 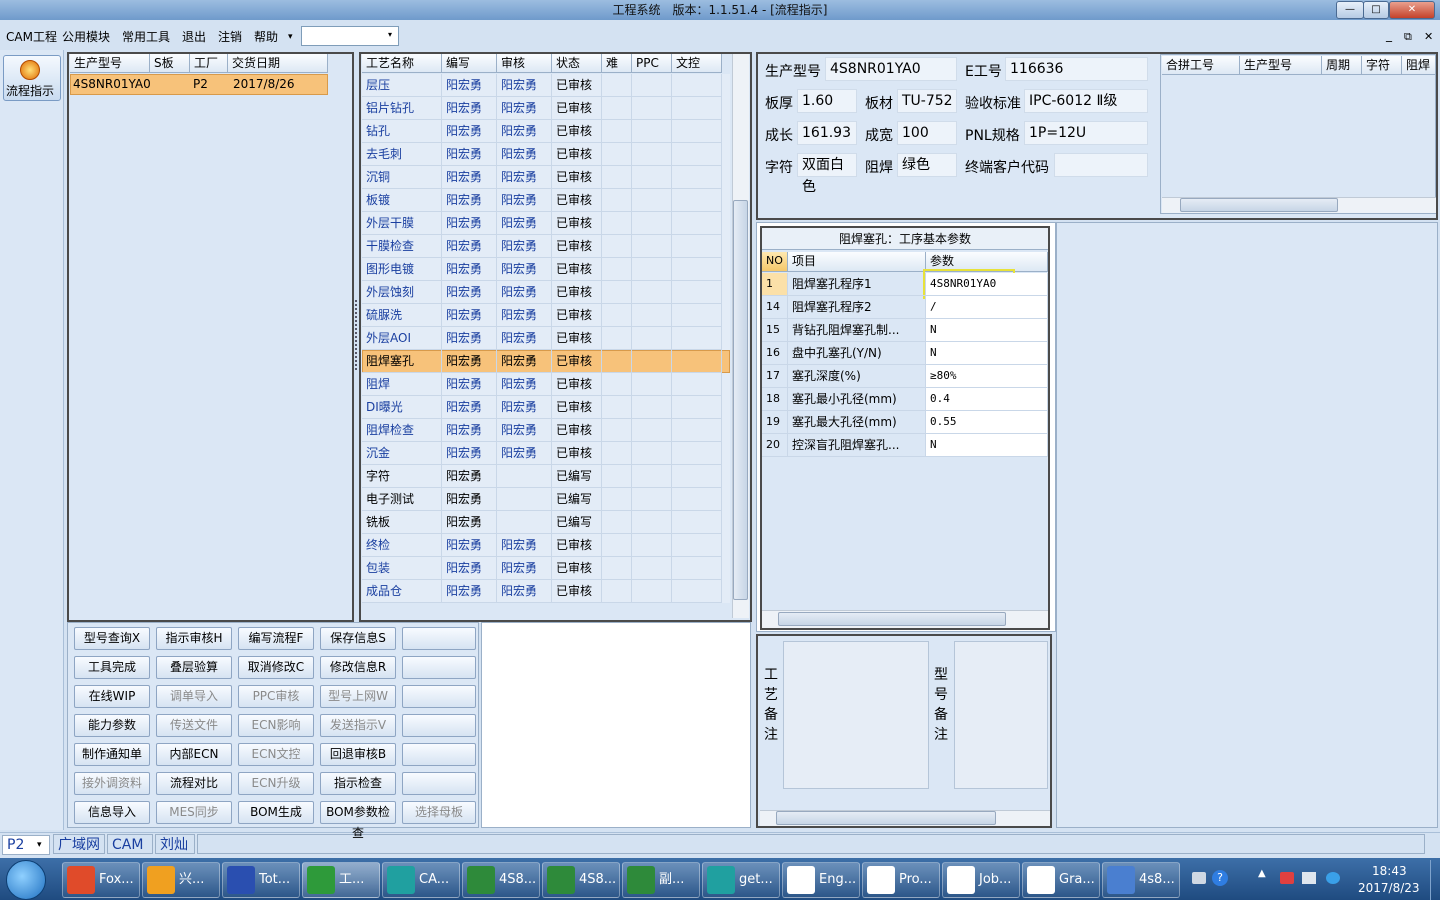 What do you see at coordinates (209, 63) in the screenshot?
I see `col-factory: 工厂` at bounding box center [209, 63].